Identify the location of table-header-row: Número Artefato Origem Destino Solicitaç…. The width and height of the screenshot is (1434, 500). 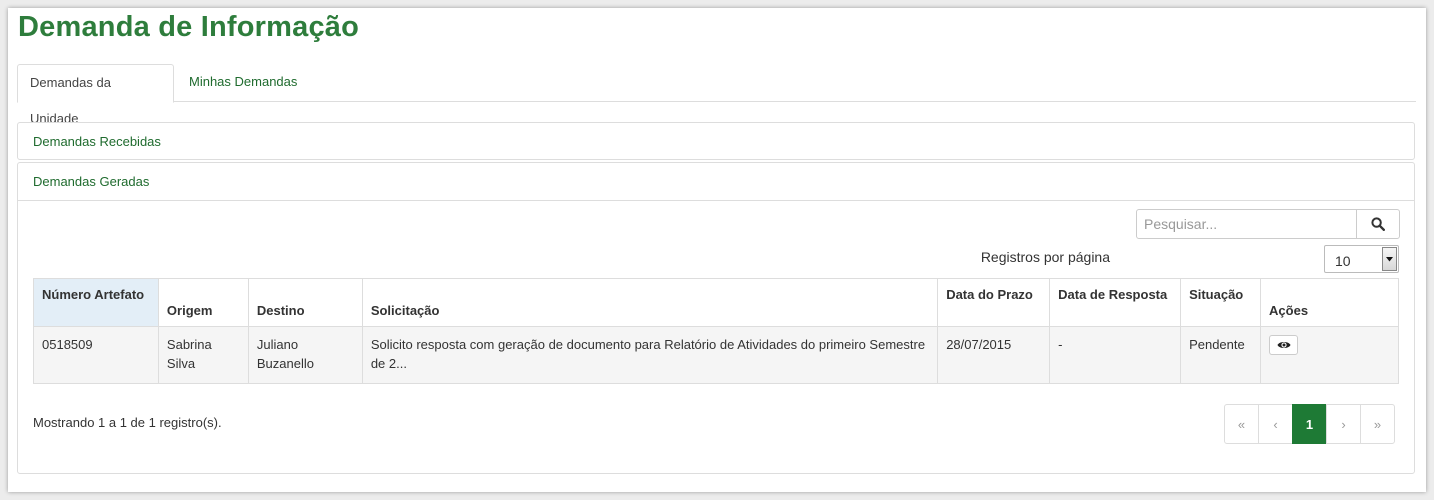
(716, 302).